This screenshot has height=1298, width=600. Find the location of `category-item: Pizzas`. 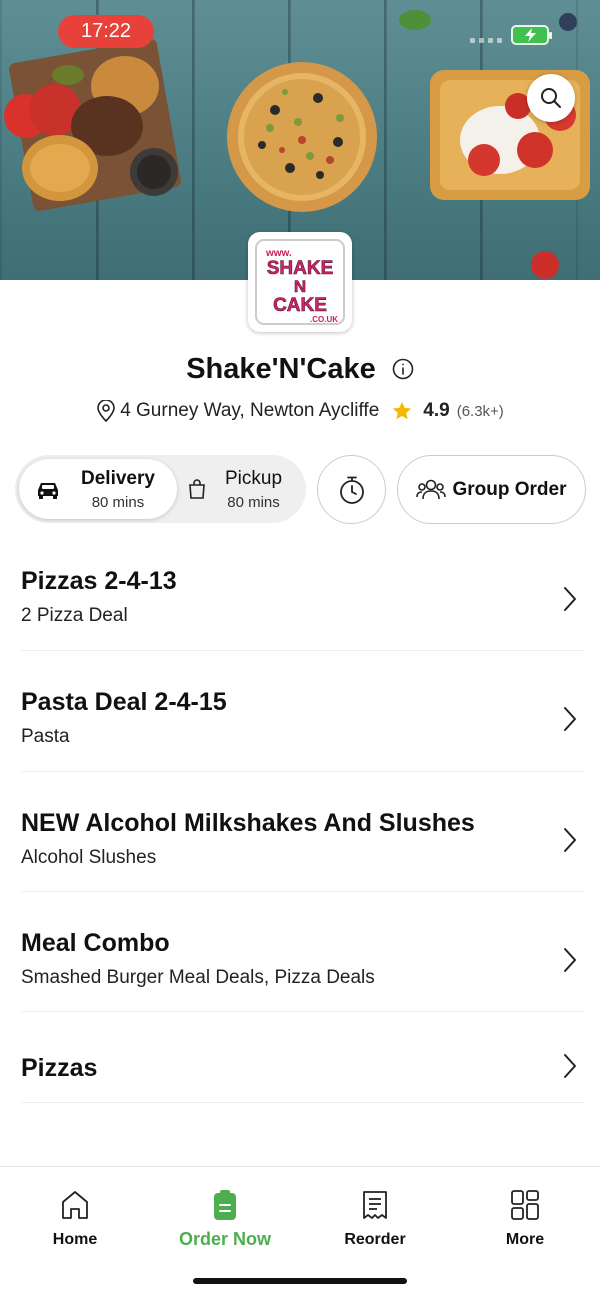

category-item: Pizzas is located at coordinates (303, 1057).